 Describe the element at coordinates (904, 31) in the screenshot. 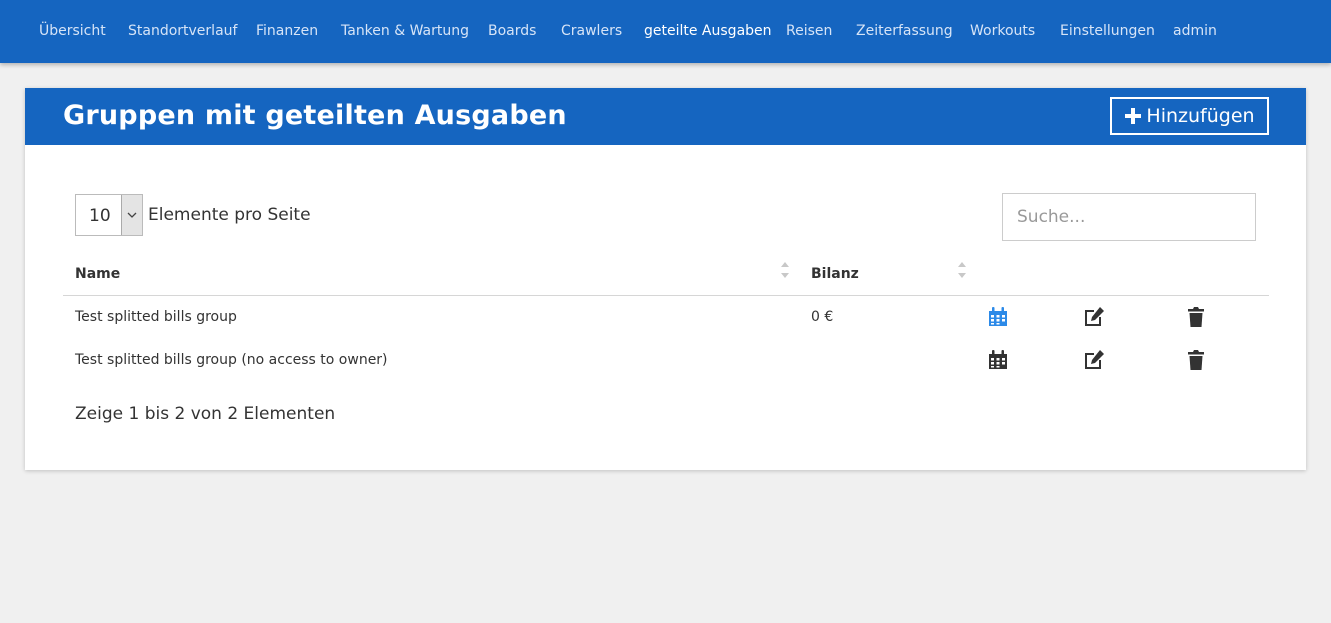

I see `nav-item-zeiterfassung: Zeiterfassung` at that location.